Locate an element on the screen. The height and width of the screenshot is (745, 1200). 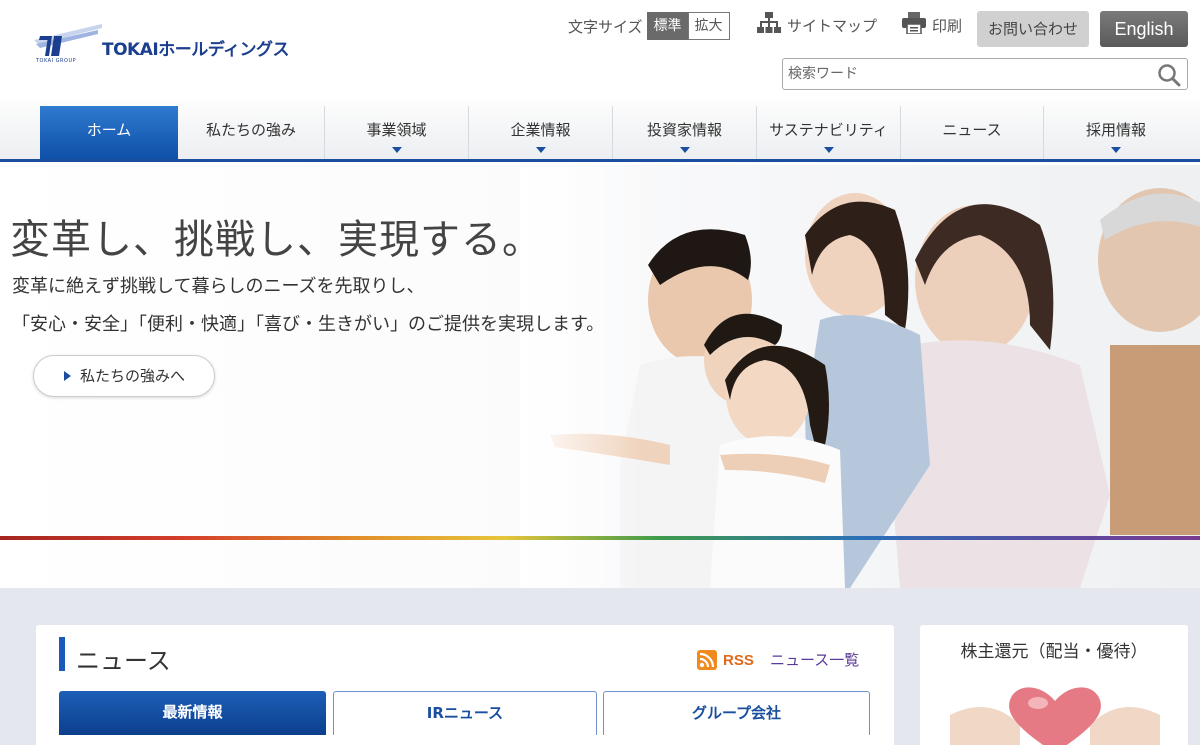
nav-item-label: 企業情報 is located at coordinates (540, 130).